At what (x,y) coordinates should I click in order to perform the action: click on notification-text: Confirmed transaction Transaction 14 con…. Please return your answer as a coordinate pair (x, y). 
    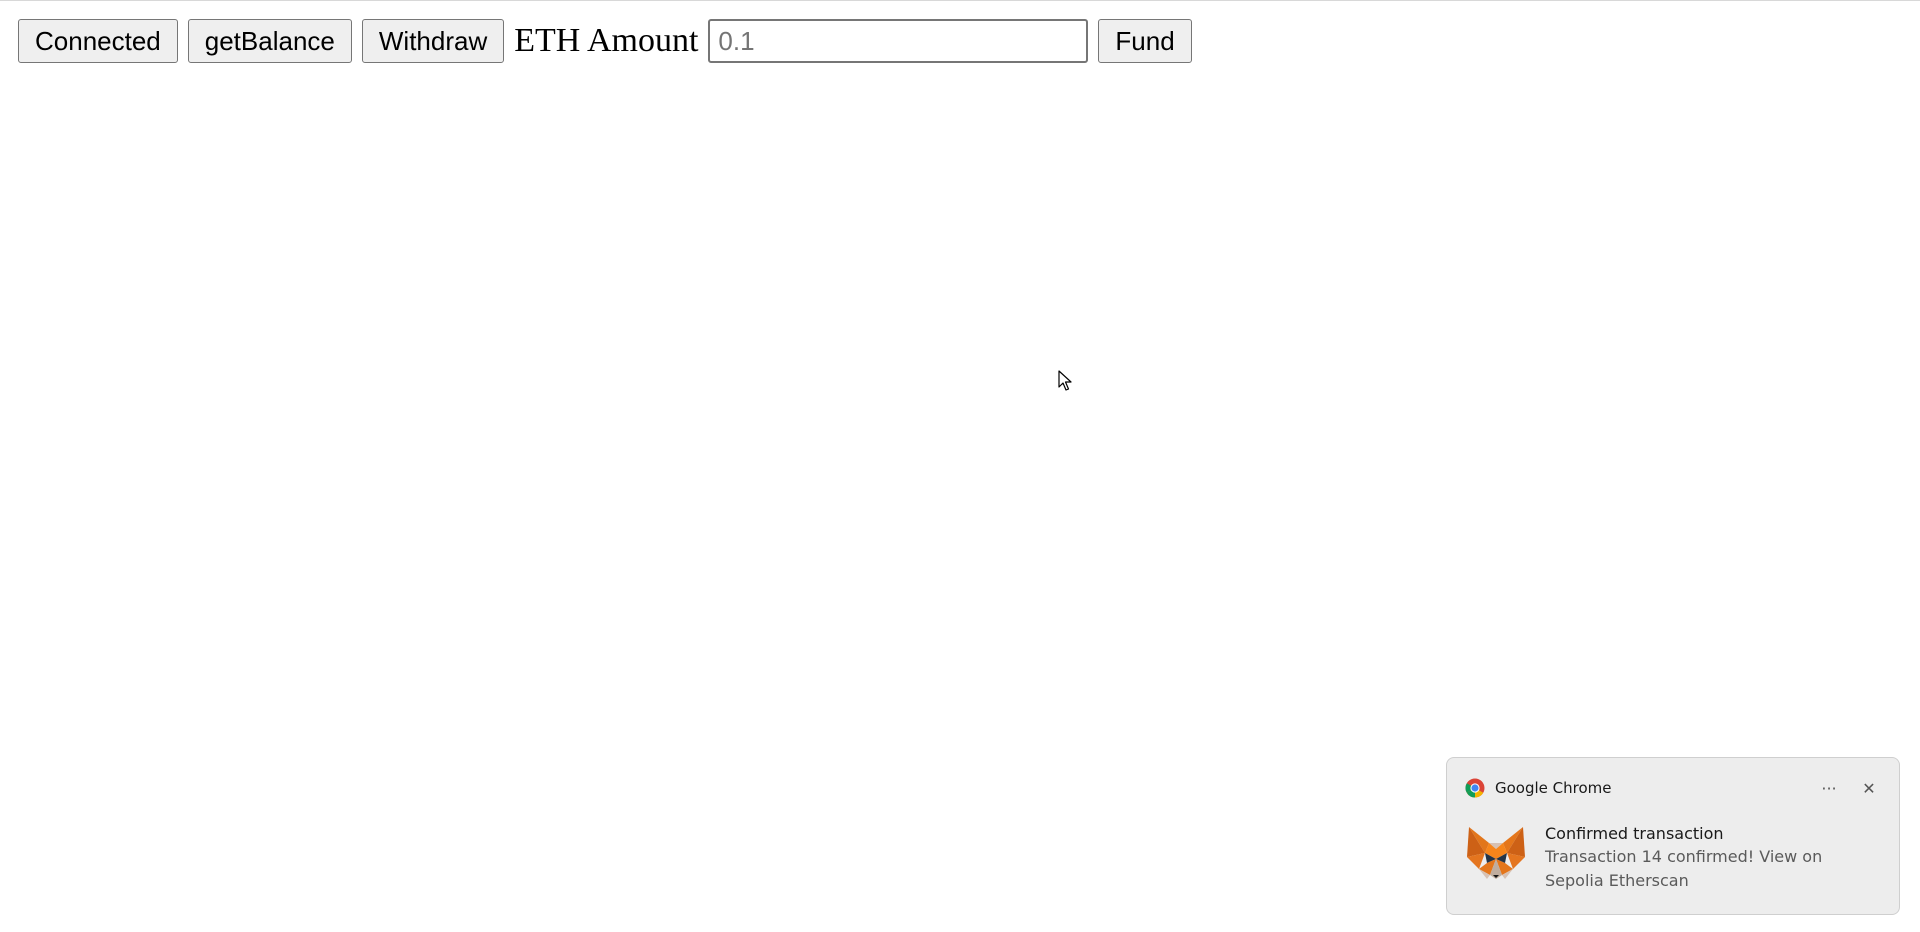
    Looking at the image, I should click on (1715, 858).